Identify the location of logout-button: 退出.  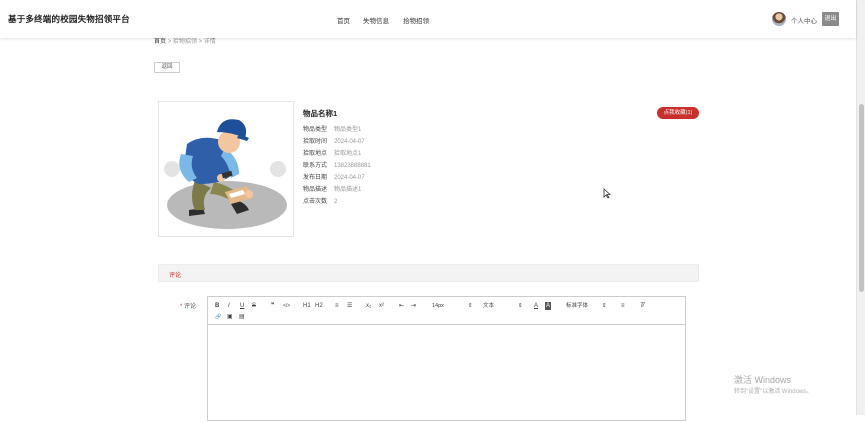
(830, 19).